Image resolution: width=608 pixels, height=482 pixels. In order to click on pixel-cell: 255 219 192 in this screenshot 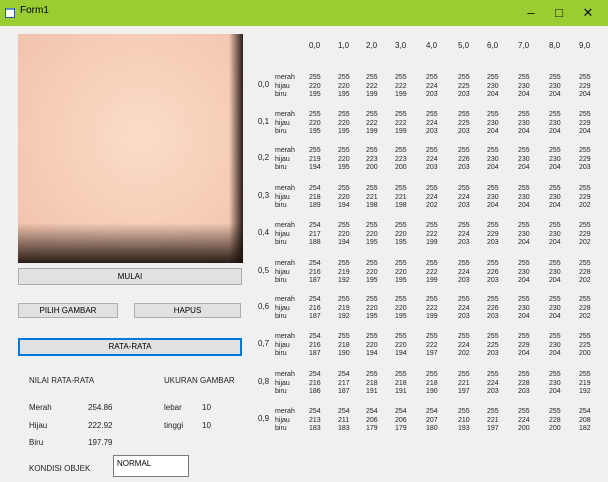, I will do `click(344, 273)`.